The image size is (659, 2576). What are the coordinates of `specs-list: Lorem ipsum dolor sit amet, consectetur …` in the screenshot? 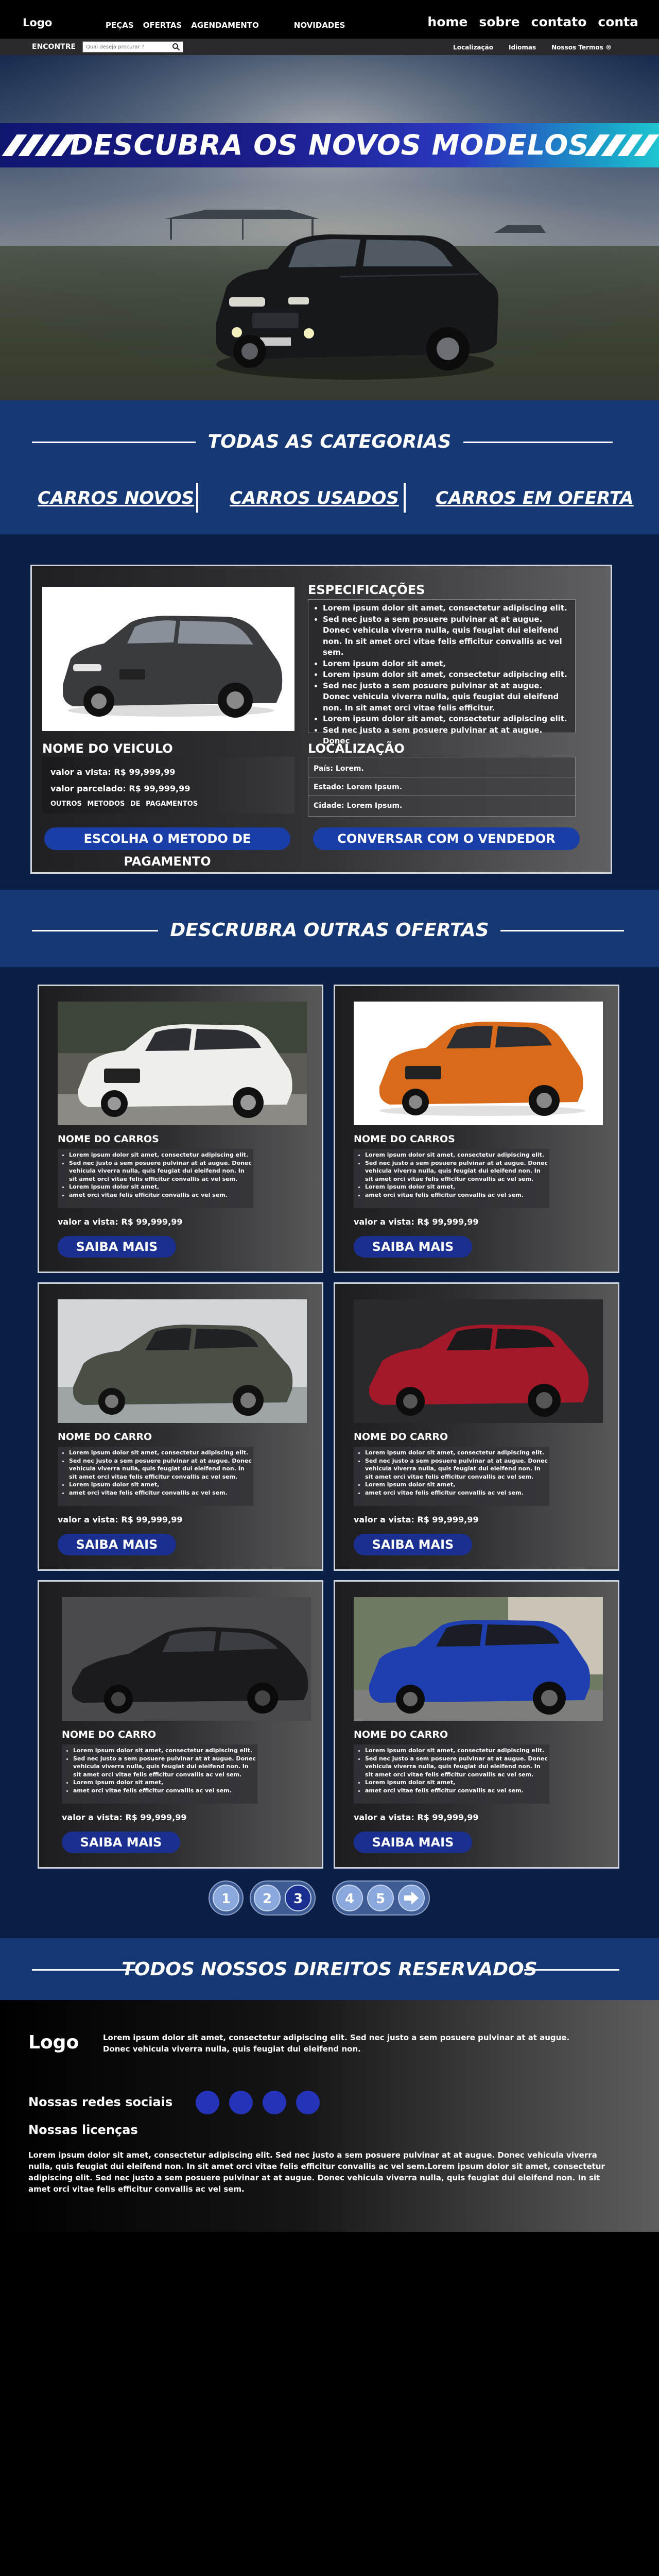 It's located at (442, 672).